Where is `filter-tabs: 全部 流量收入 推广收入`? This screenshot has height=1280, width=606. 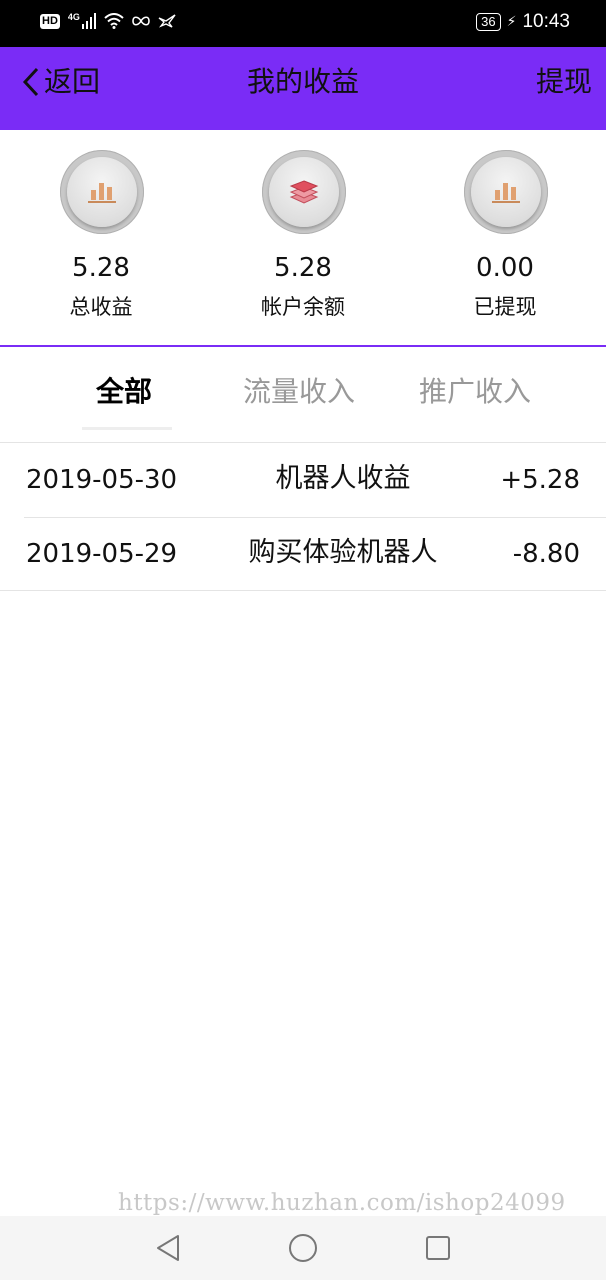
filter-tabs: 全部 流量收入 推广收入 is located at coordinates (303, 396).